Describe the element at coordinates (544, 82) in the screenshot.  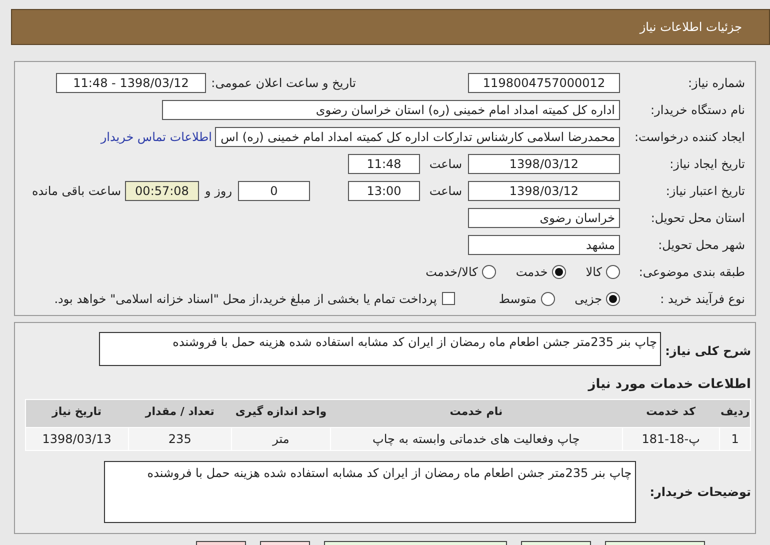
I see `text-field: 1198004757000012` at that location.